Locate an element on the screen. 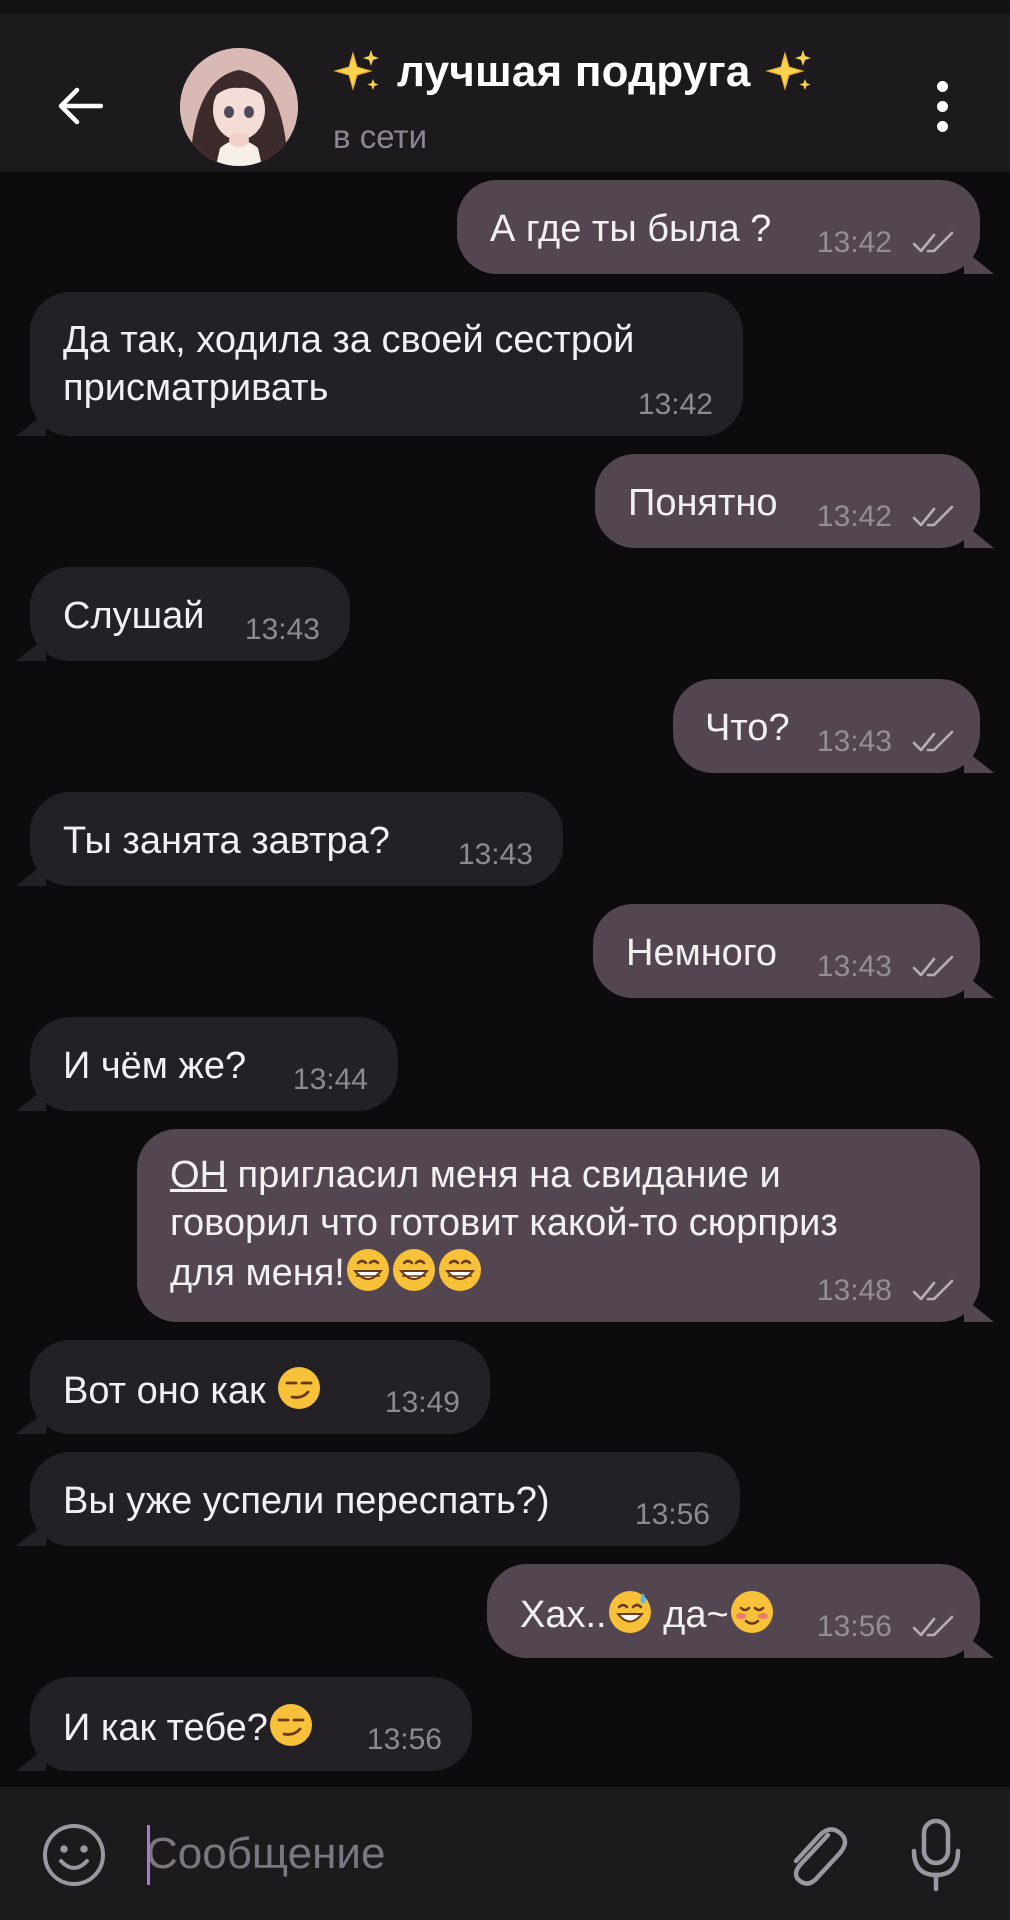  message-text-line: присматривать is located at coordinates (196, 388).